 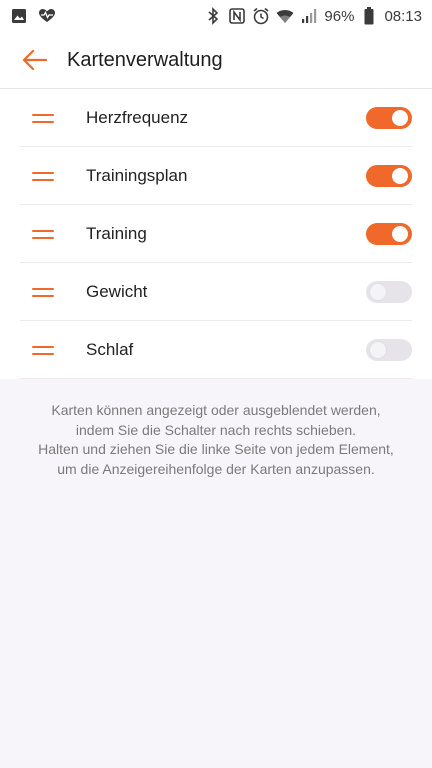 I want to click on signal-icon, so click(x=309, y=16).